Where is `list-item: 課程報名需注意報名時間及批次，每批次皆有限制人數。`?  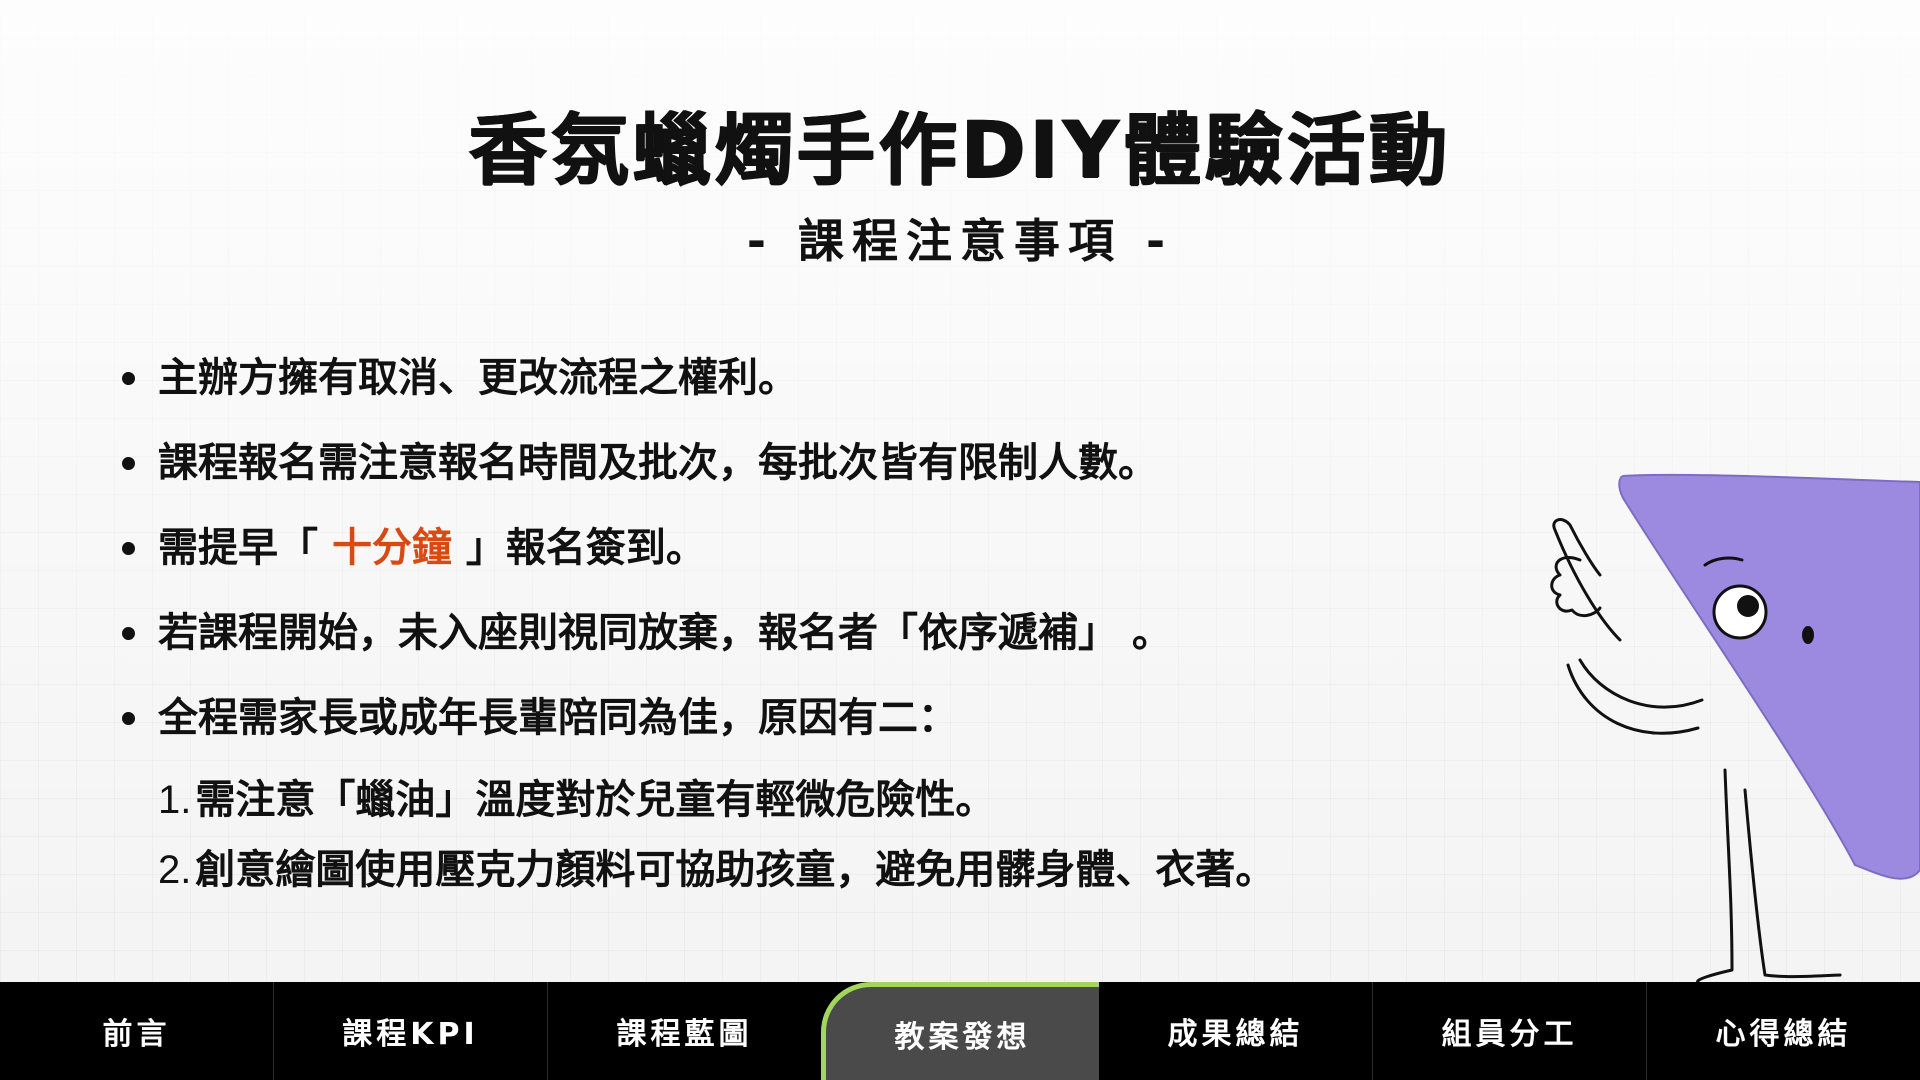 list-item: 課程報名需注意報名時間及批次，每批次皆有限制人數。 is located at coordinates (645, 475).